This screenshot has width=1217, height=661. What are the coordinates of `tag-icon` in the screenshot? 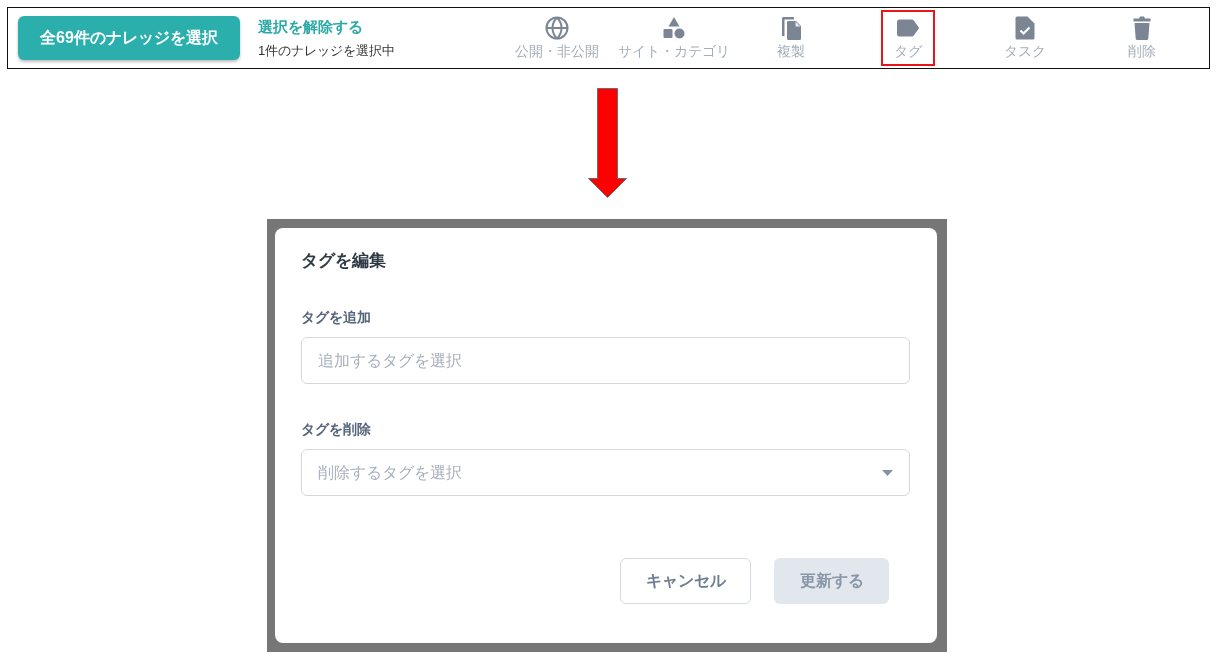 It's located at (907, 28).